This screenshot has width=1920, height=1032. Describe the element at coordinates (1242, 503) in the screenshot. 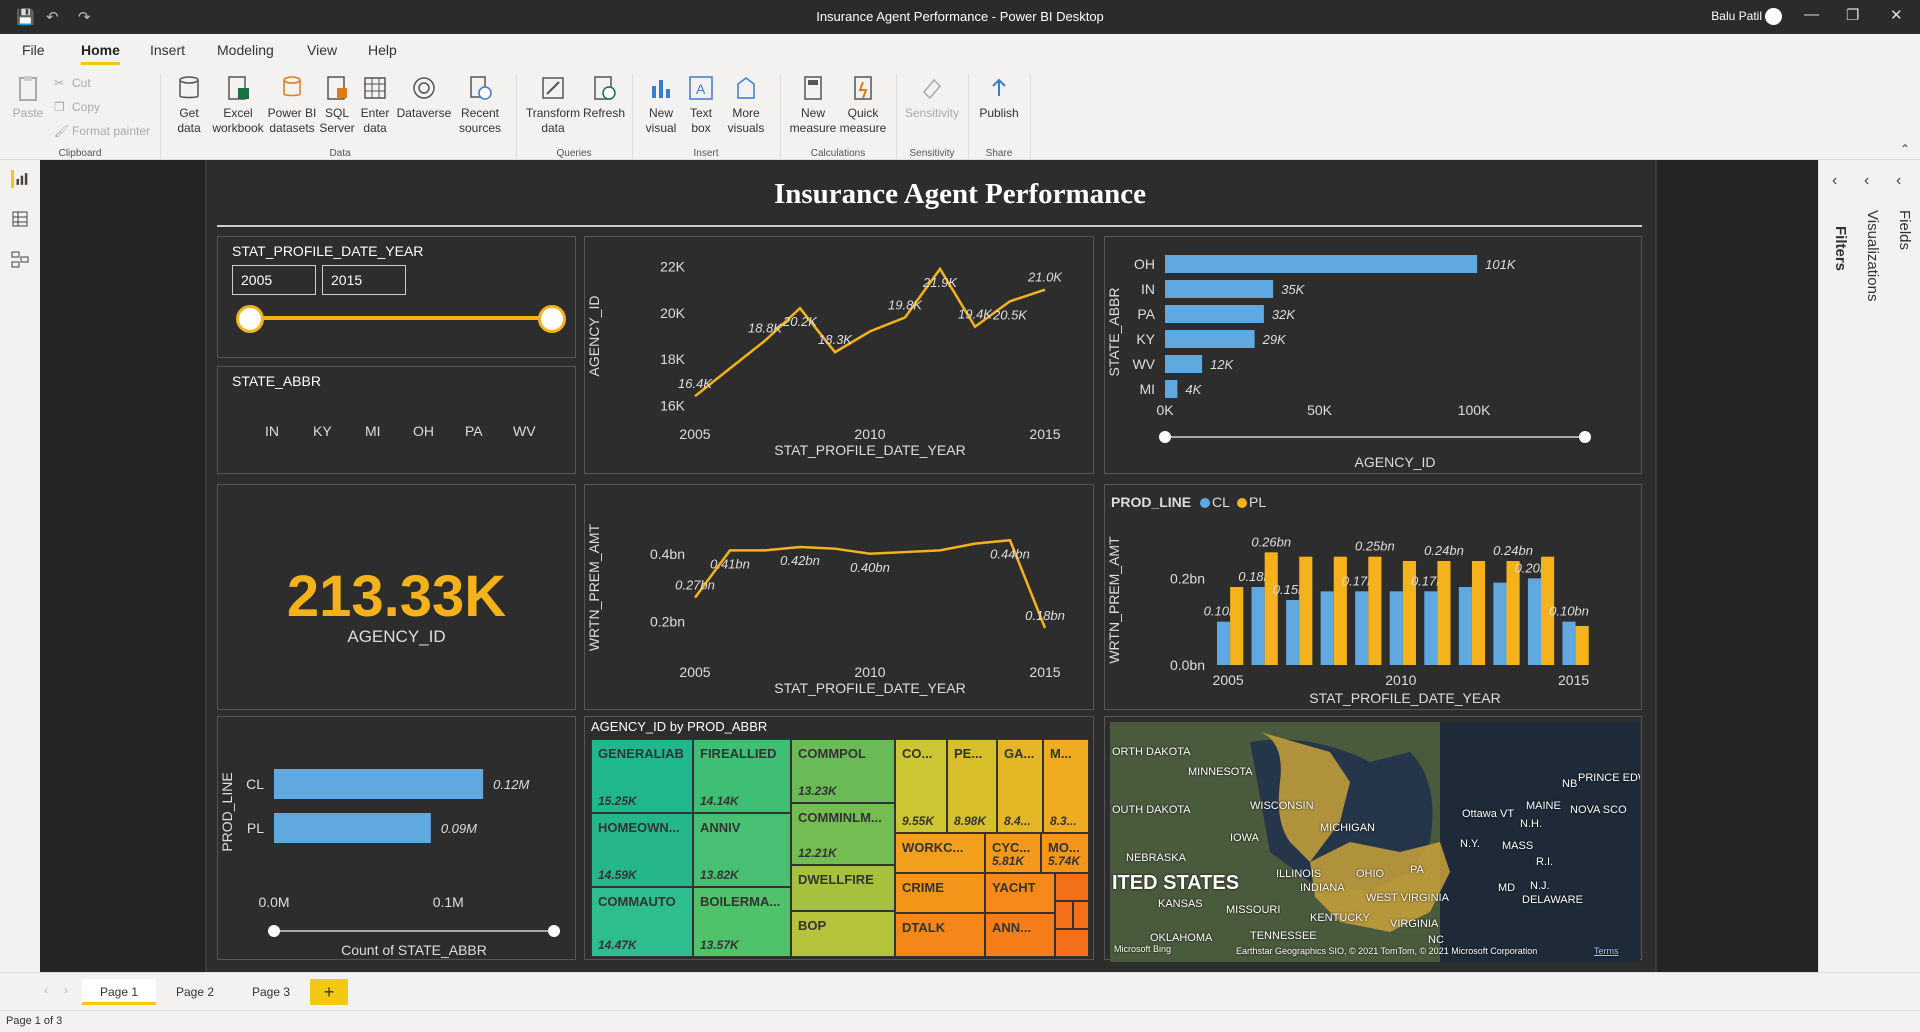

I see `legend-marker` at that location.